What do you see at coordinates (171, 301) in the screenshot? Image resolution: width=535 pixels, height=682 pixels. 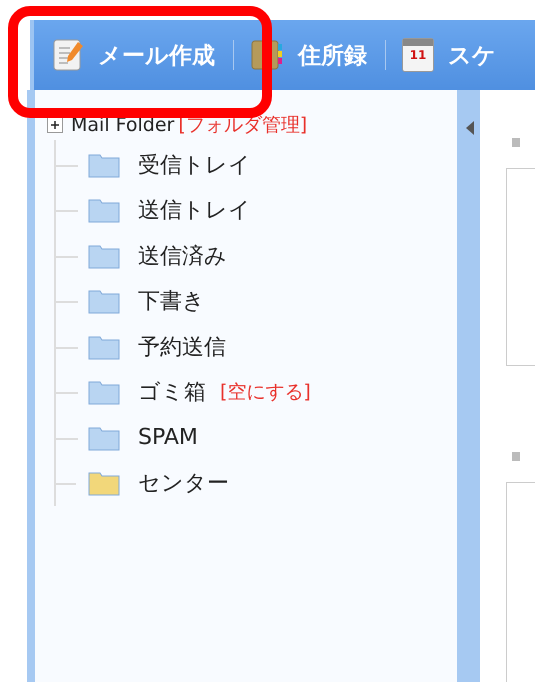 I see `folder-item: 下書き` at bounding box center [171, 301].